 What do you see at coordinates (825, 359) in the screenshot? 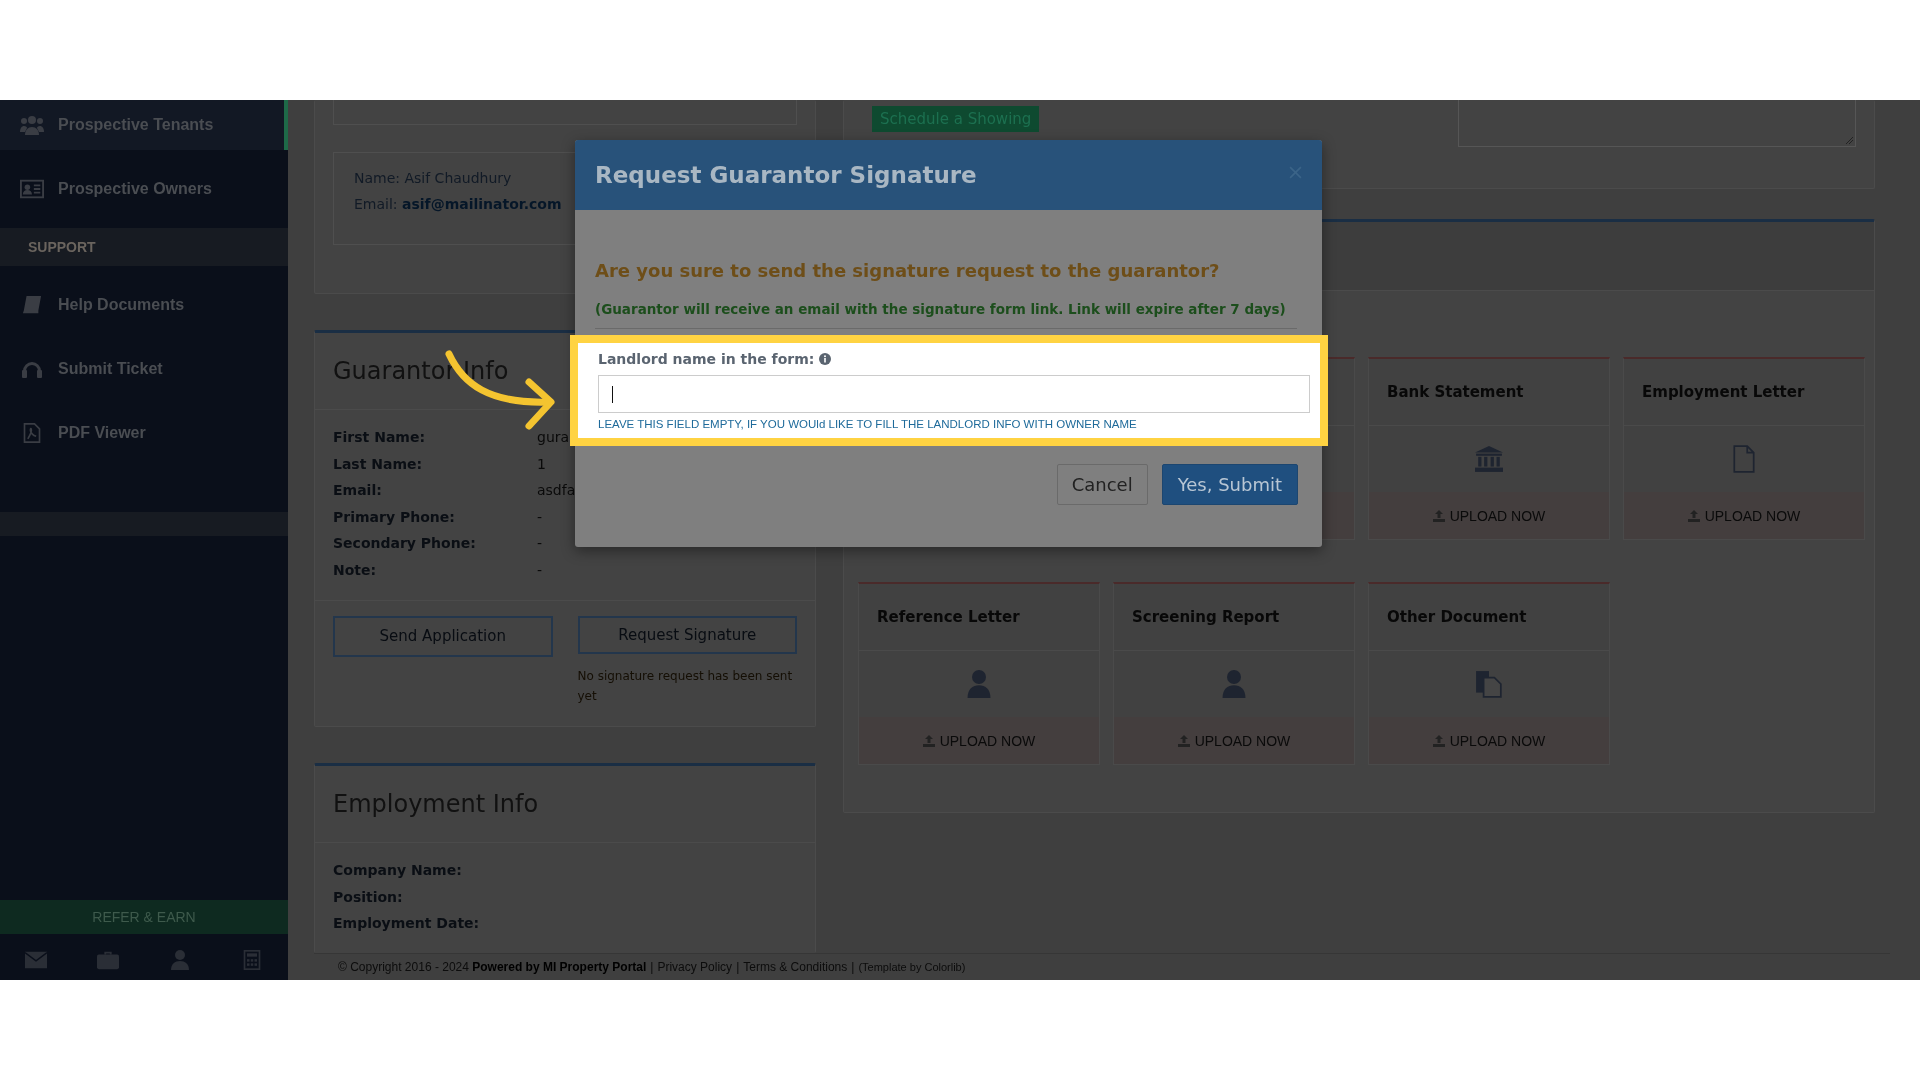
I see `info-icon` at bounding box center [825, 359].